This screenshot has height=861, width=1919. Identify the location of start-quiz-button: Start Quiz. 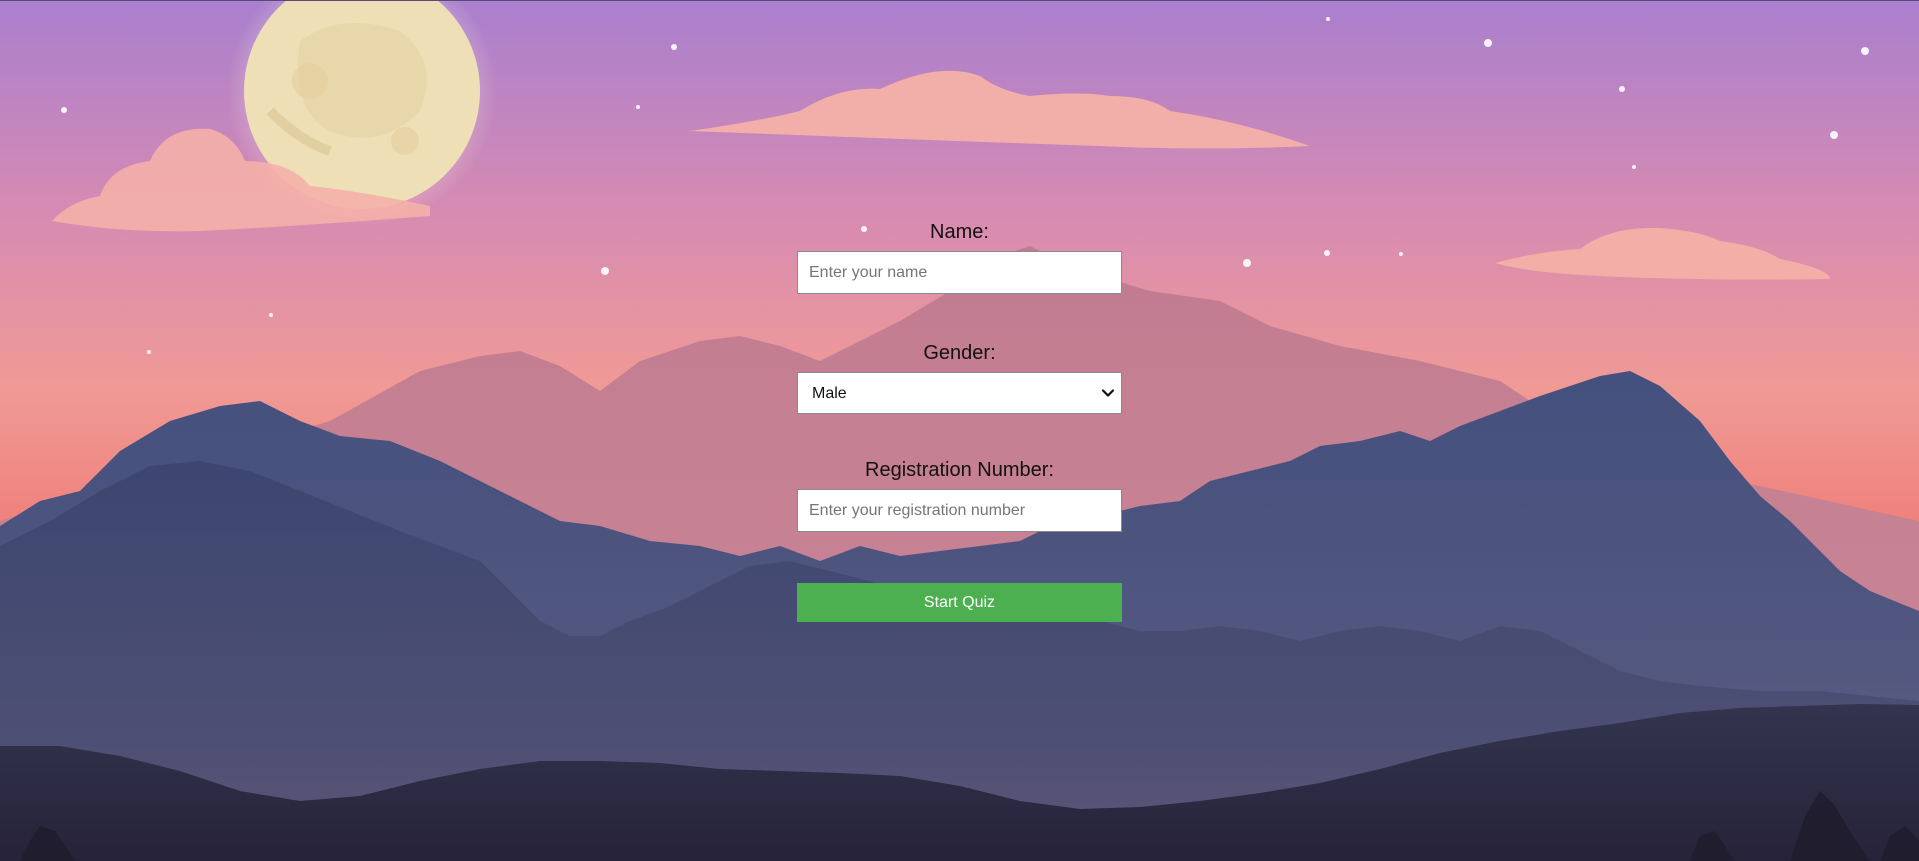
(959, 602).